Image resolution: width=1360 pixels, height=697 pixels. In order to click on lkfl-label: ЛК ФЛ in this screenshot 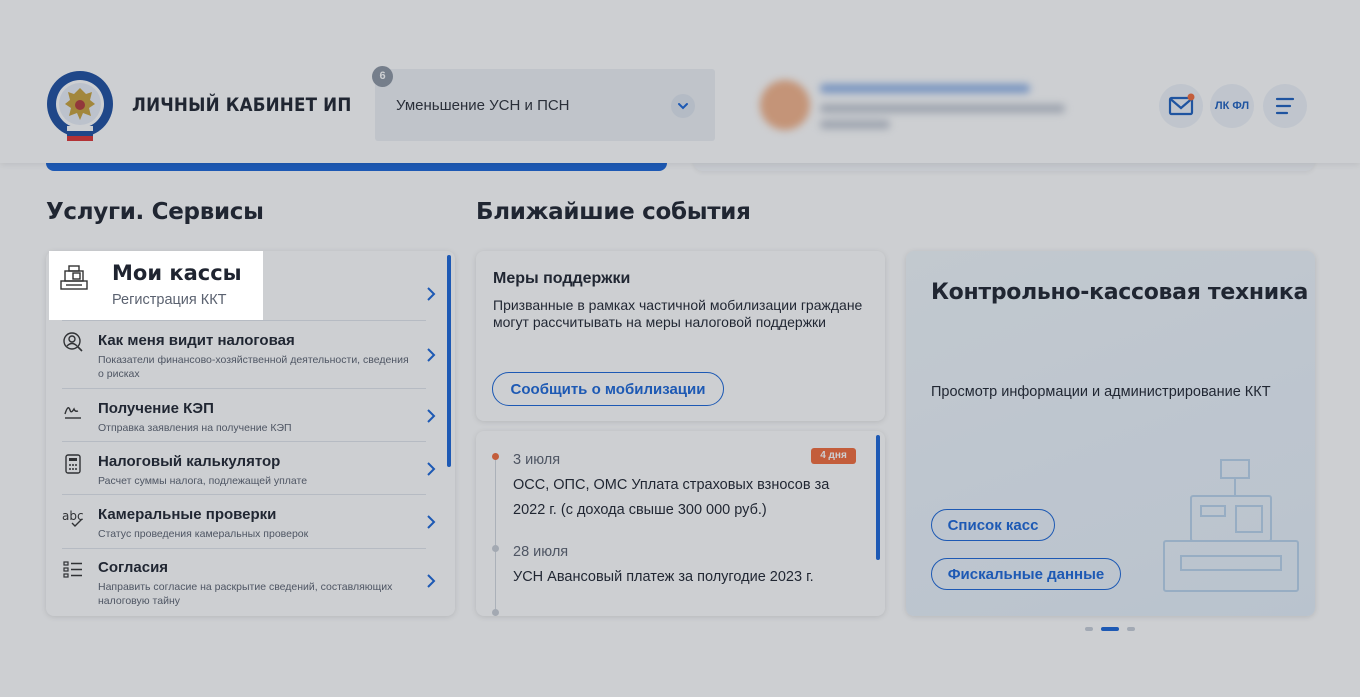, I will do `click(1232, 106)`.